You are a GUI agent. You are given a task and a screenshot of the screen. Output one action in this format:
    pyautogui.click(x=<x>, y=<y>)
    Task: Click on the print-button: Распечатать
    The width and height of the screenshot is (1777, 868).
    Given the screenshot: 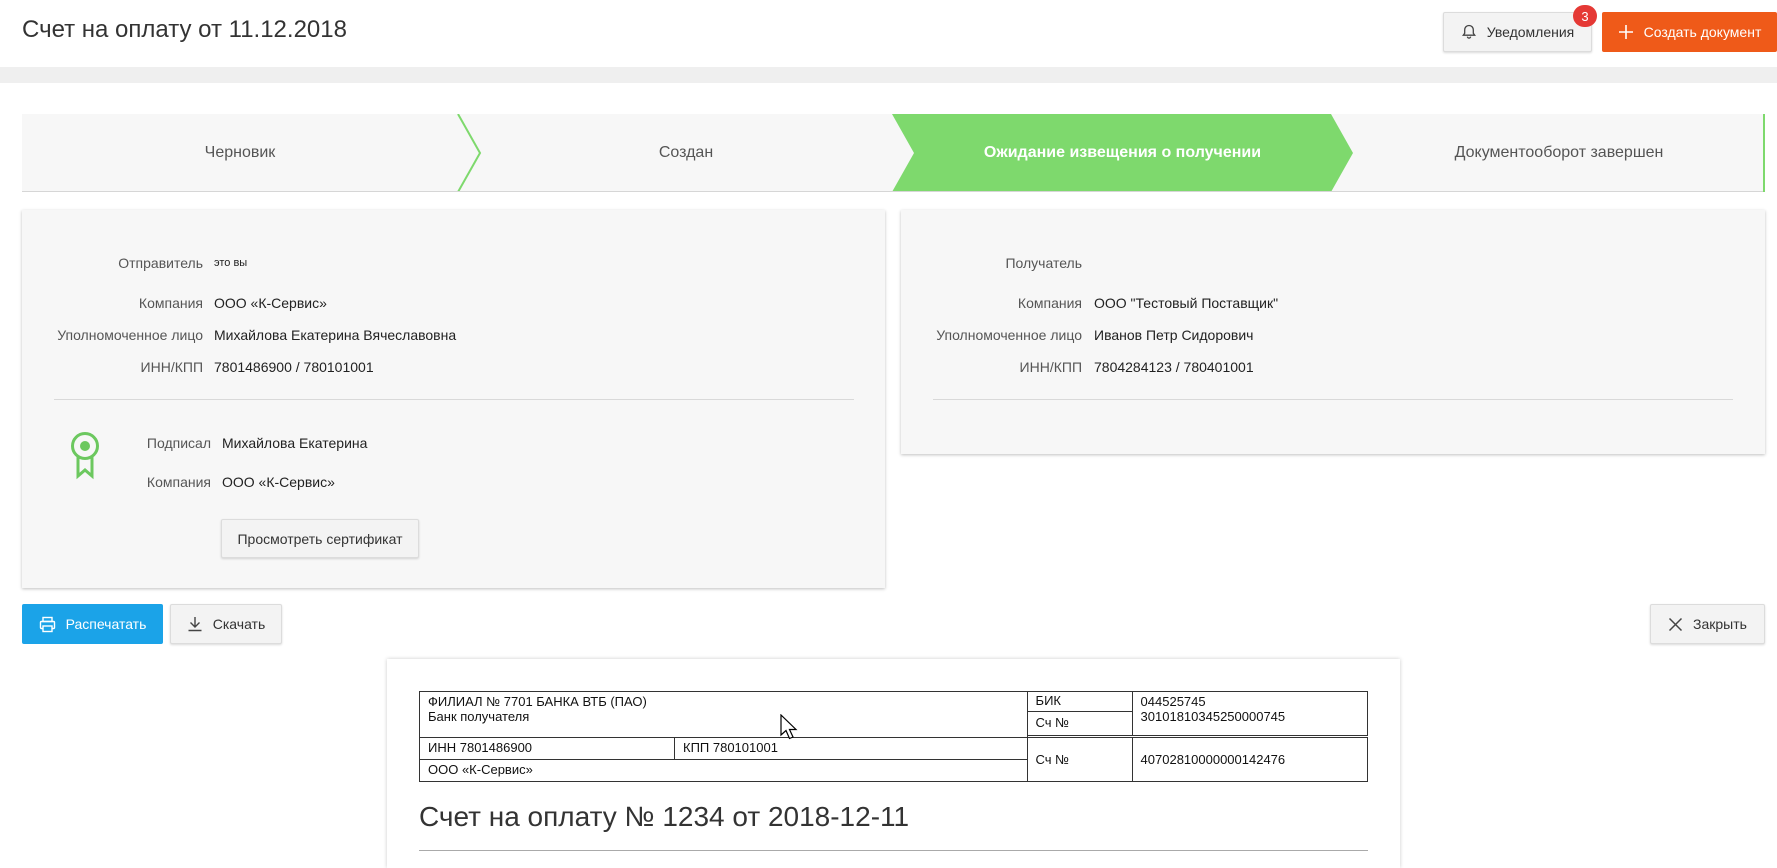 What is the action you would take?
    pyautogui.click(x=92, y=624)
    